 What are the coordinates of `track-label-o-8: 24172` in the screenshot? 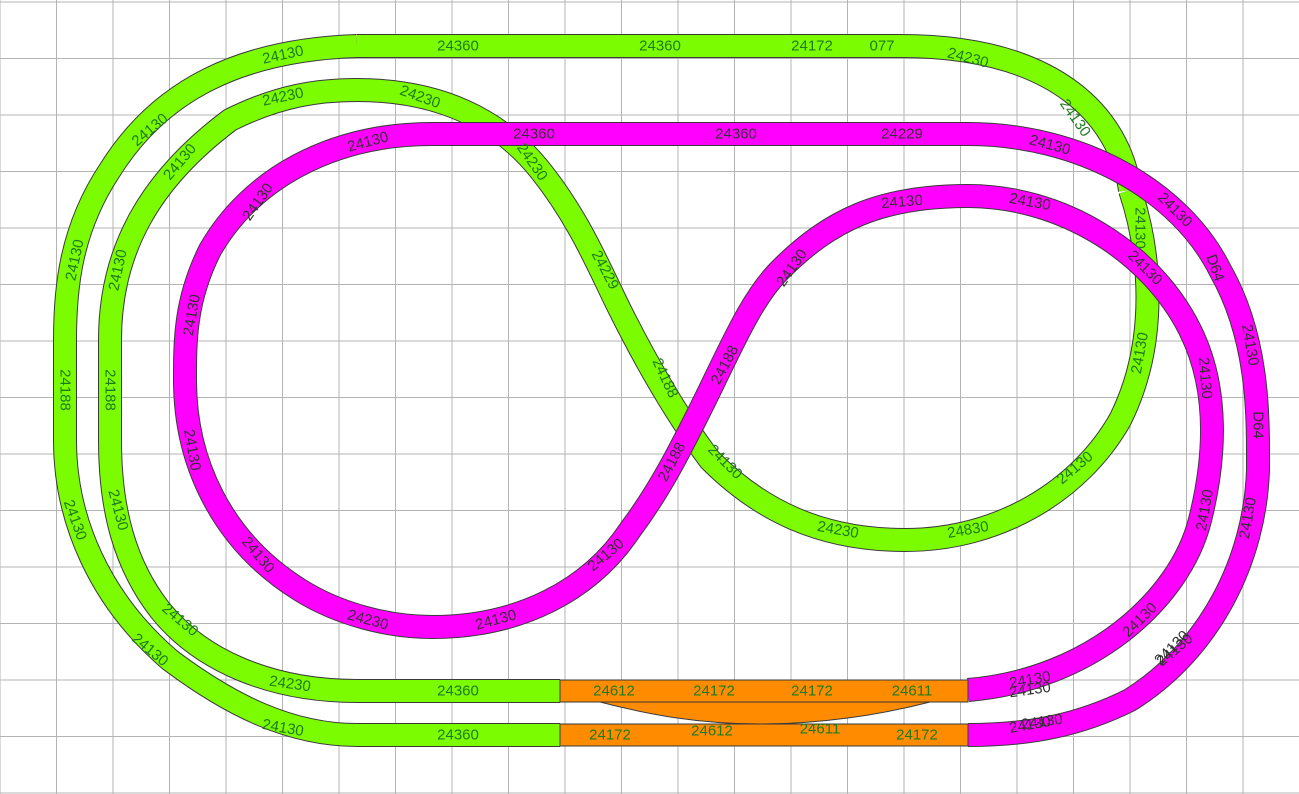 It's located at (917, 735).